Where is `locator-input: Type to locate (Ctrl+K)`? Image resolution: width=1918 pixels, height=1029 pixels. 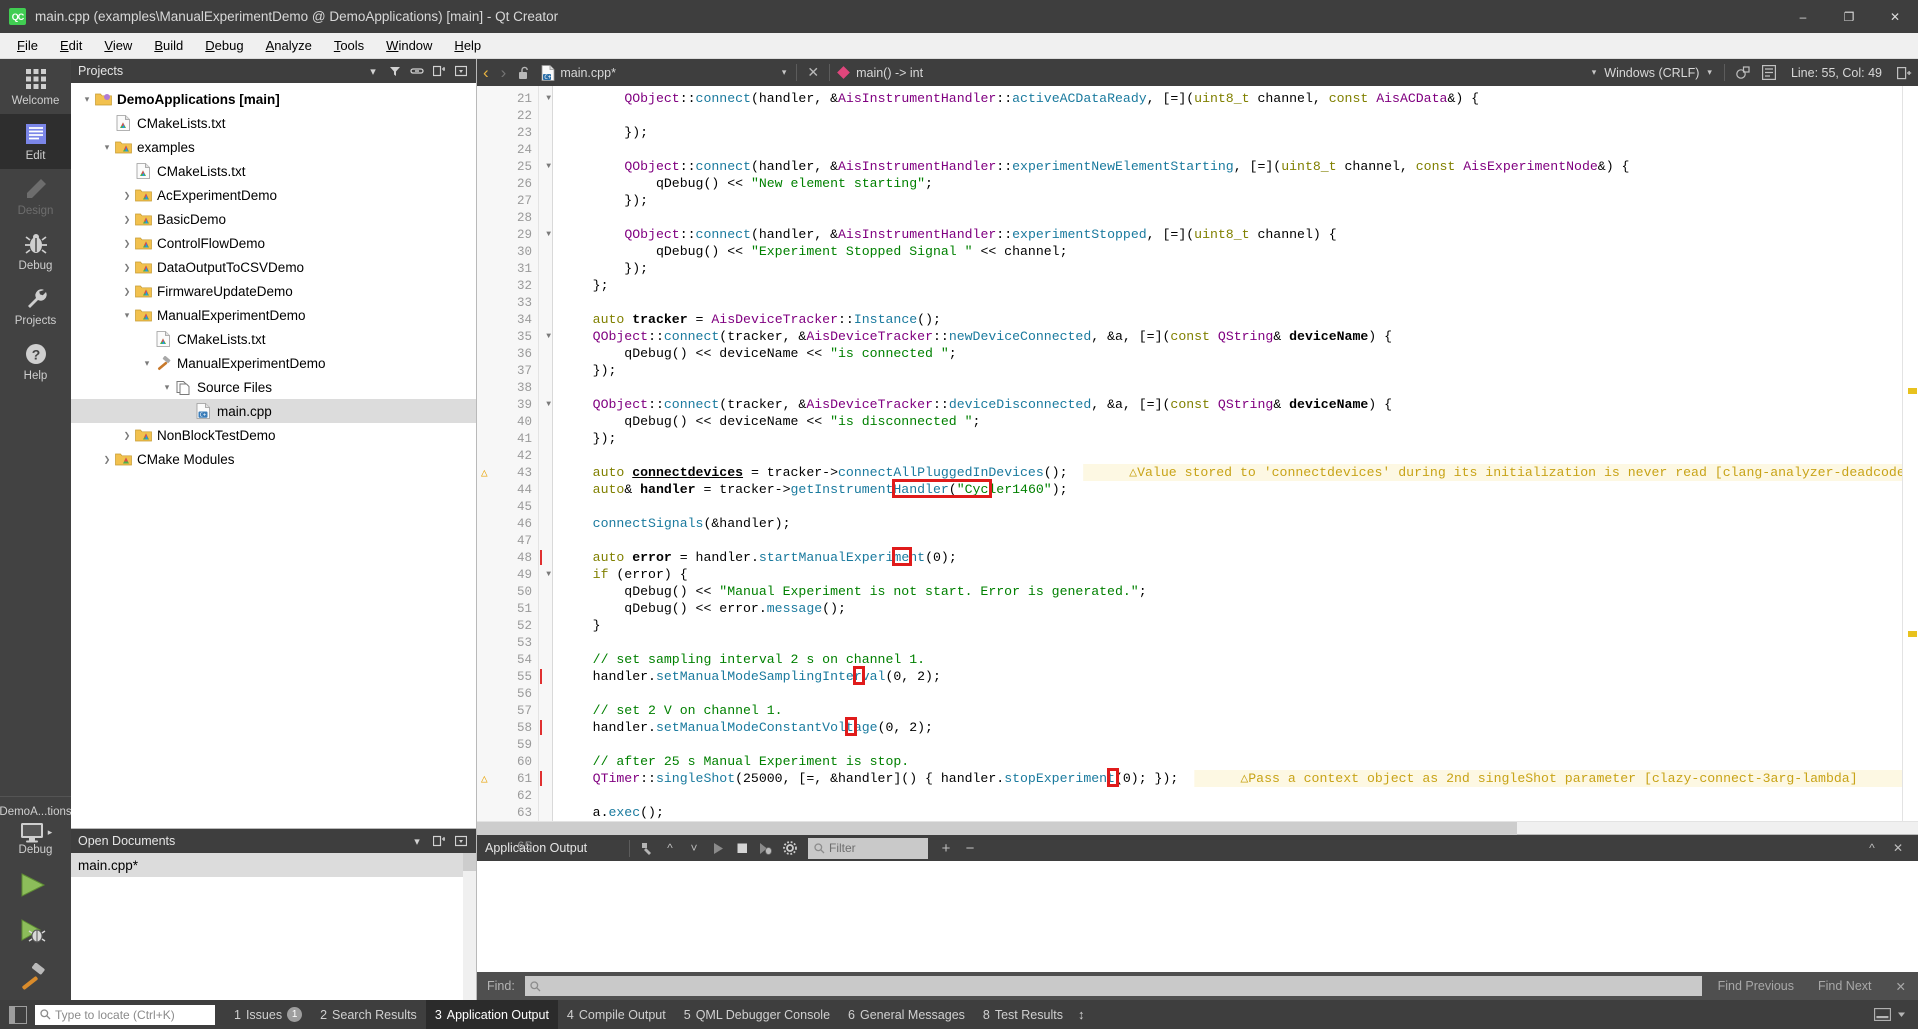
locator-input: Type to locate (Ctrl+K) is located at coordinates (125, 1014).